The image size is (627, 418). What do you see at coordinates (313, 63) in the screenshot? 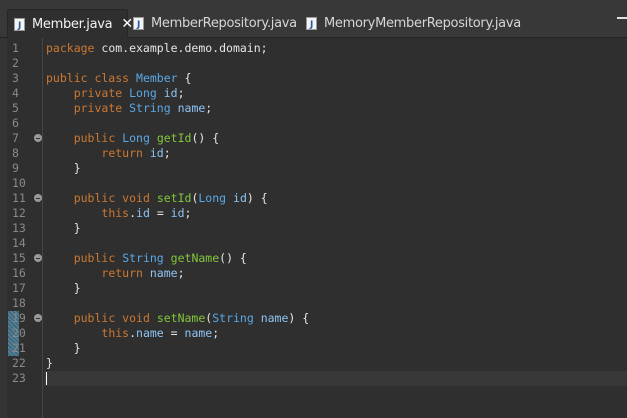
I see `code-line: 2` at bounding box center [313, 63].